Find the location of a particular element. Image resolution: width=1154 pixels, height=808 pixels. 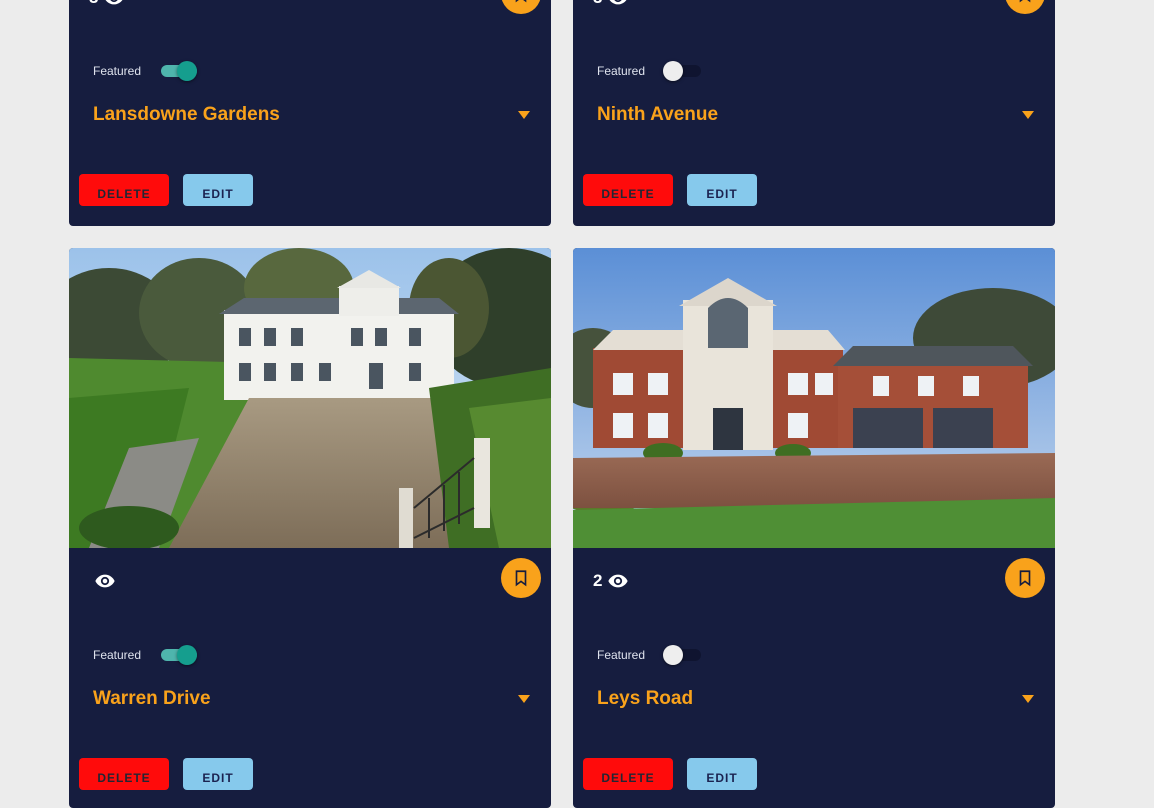

views-count is located at coordinates (102, 581).